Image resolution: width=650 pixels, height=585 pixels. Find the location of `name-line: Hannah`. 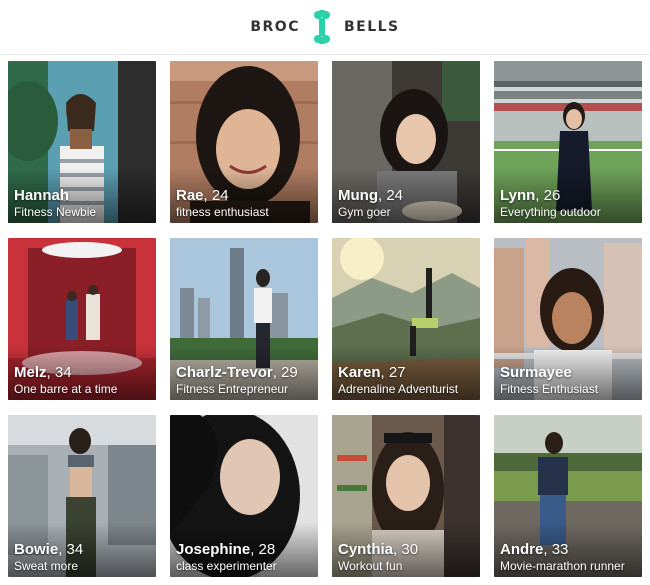

name-line: Hannah is located at coordinates (83, 196).